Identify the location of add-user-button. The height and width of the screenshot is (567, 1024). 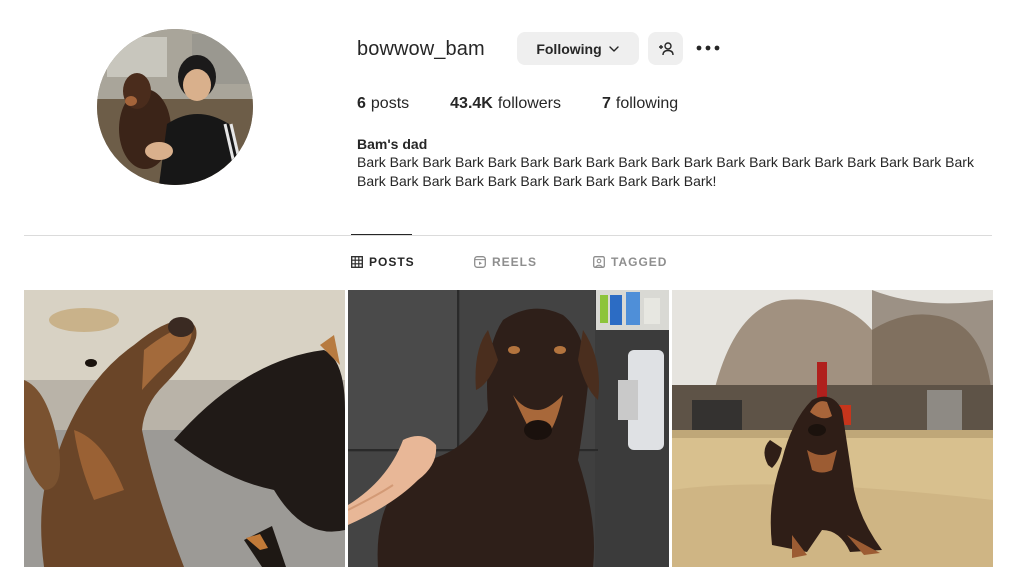
(665, 48).